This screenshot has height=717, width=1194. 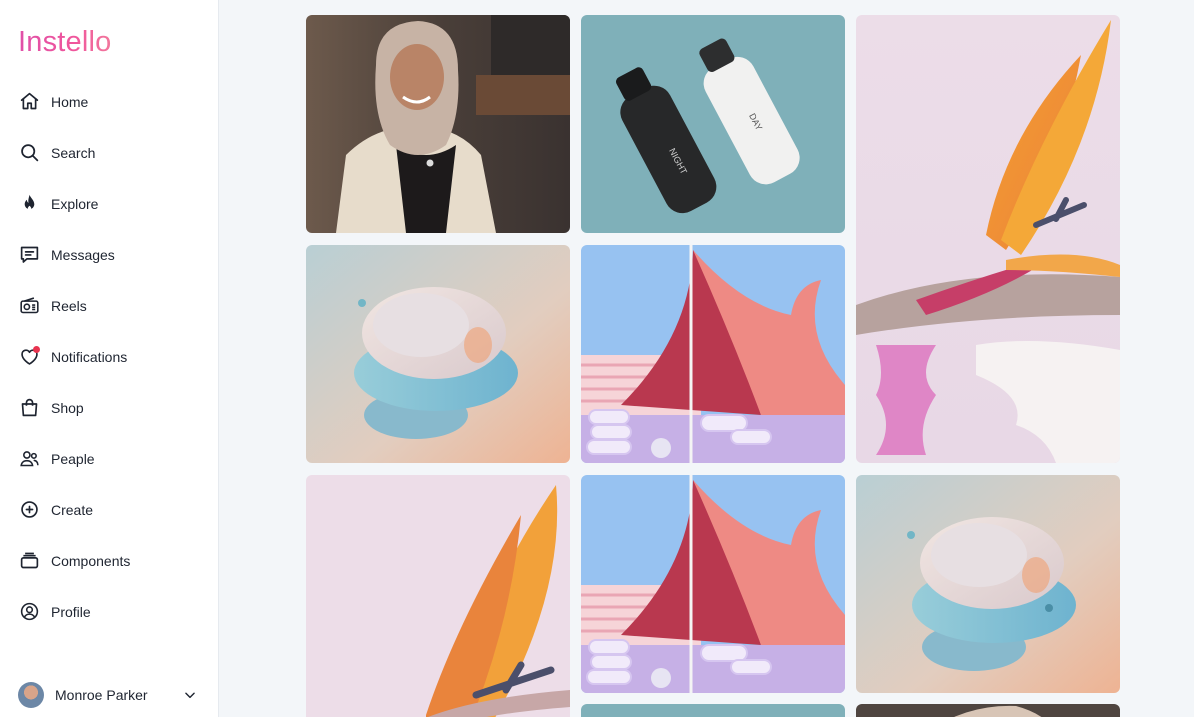 What do you see at coordinates (109, 407) in the screenshot?
I see `sidebar-item-shop: Shop` at bounding box center [109, 407].